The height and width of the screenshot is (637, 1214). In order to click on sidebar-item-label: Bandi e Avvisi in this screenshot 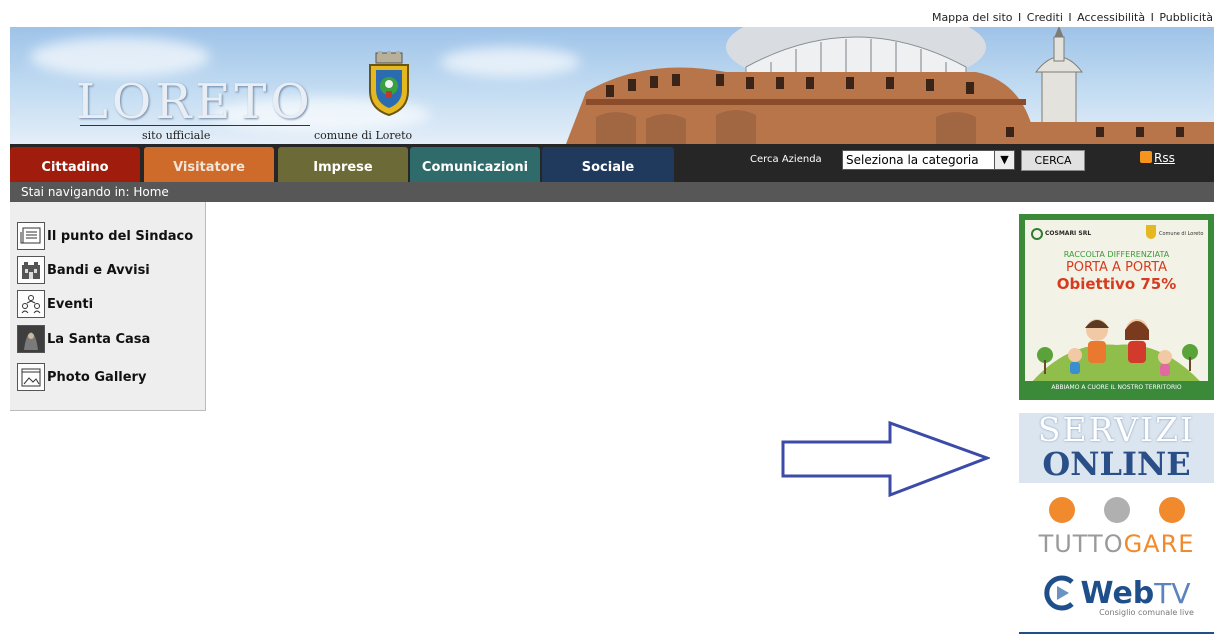, I will do `click(98, 270)`.